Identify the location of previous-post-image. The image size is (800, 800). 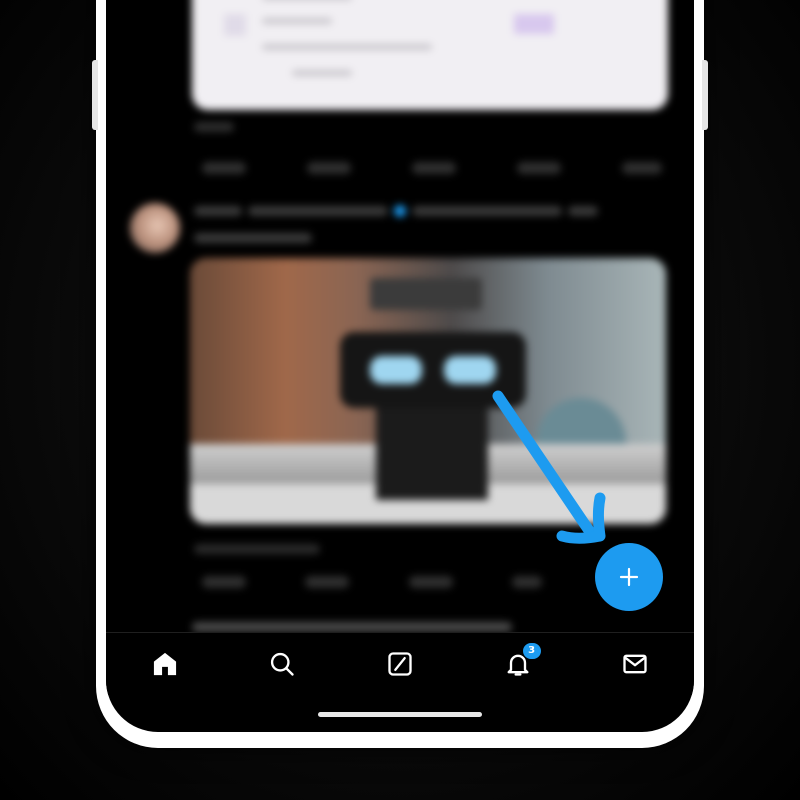
(430, 55).